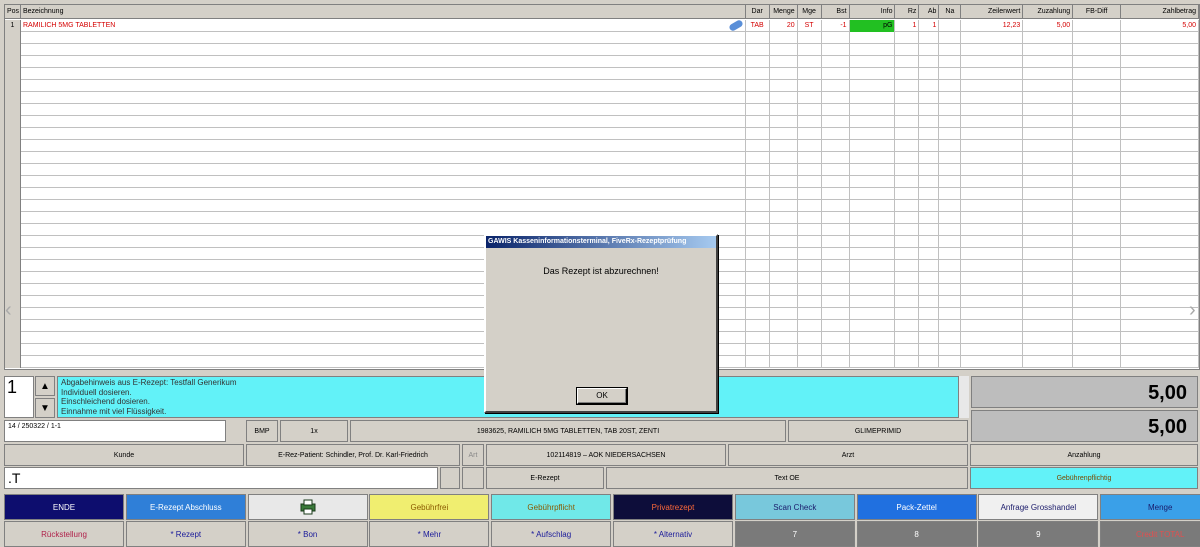 The width and height of the screenshot is (1200, 547). Describe the element at coordinates (307, 534) in the screenshot. I see `button-bon: * Bon` at that location.